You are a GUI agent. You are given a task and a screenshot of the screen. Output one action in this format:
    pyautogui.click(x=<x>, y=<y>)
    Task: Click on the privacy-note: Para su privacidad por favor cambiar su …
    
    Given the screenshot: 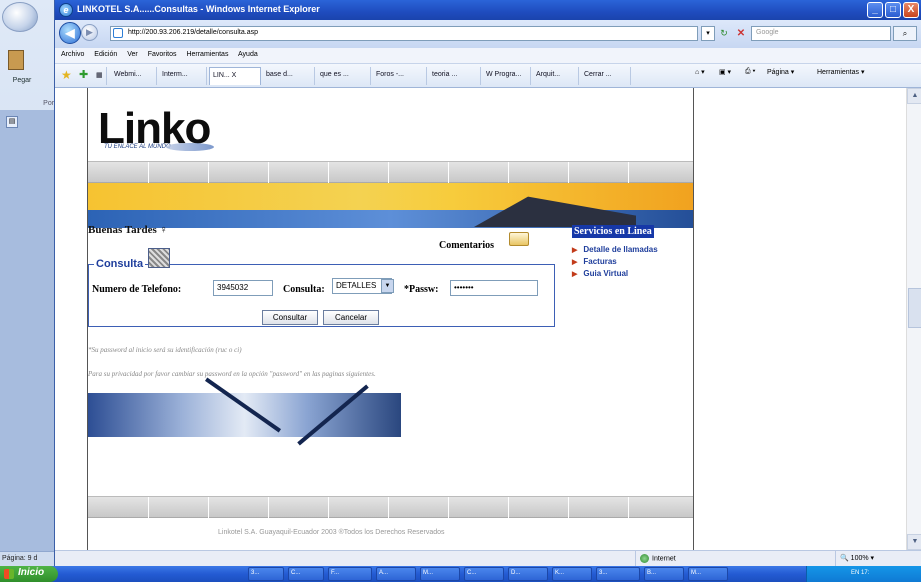 What is the action you would take?
    pyautogui.click(x=232, y=374)
    